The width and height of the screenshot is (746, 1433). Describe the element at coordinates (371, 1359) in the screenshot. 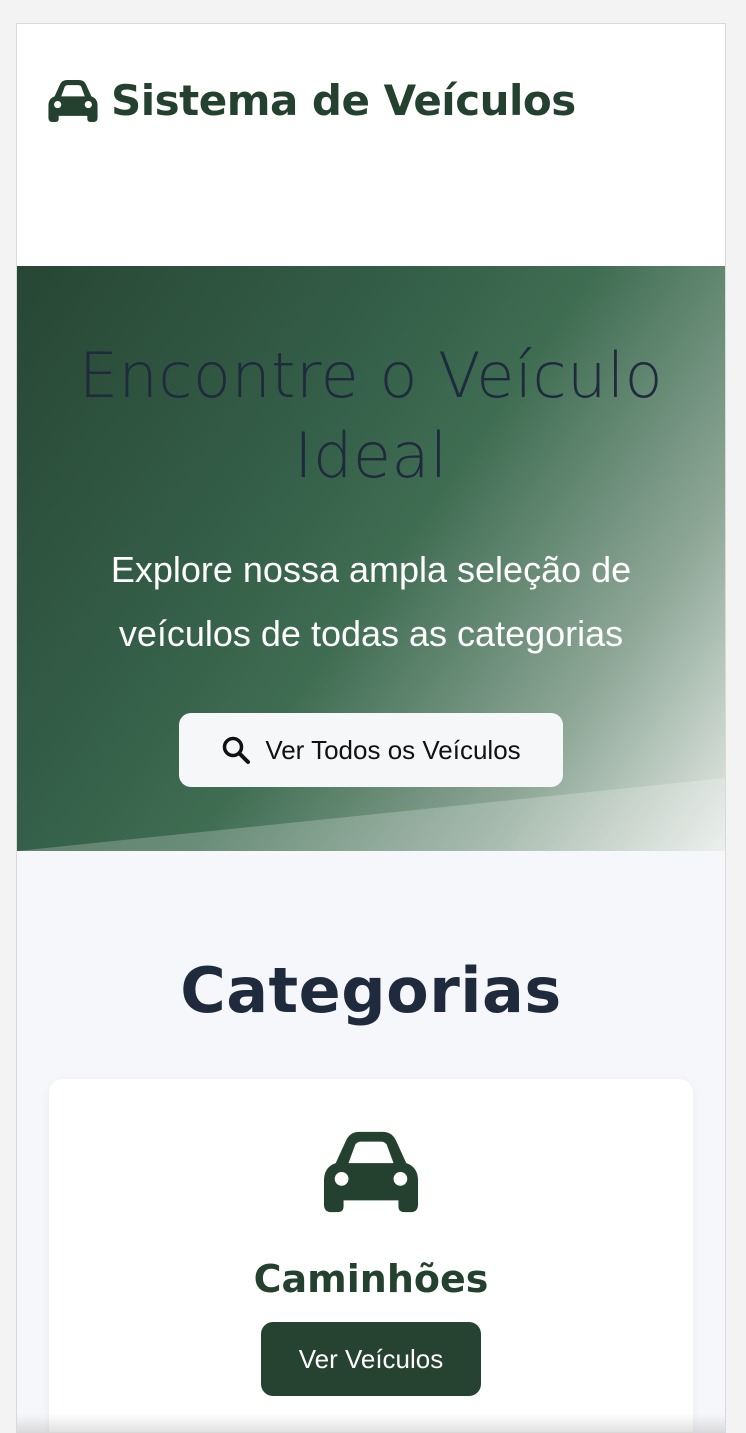

I see `view-vehicles-button: Ver Veículos` at that location.